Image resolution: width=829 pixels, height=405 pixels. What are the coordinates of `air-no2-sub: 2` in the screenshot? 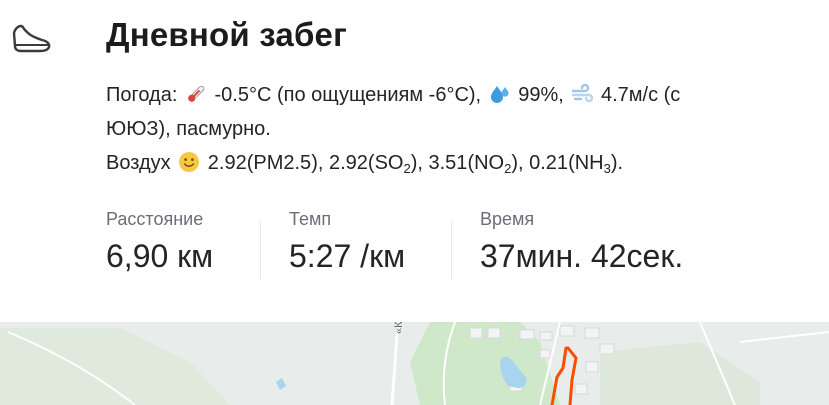 It's located at (508, 168).